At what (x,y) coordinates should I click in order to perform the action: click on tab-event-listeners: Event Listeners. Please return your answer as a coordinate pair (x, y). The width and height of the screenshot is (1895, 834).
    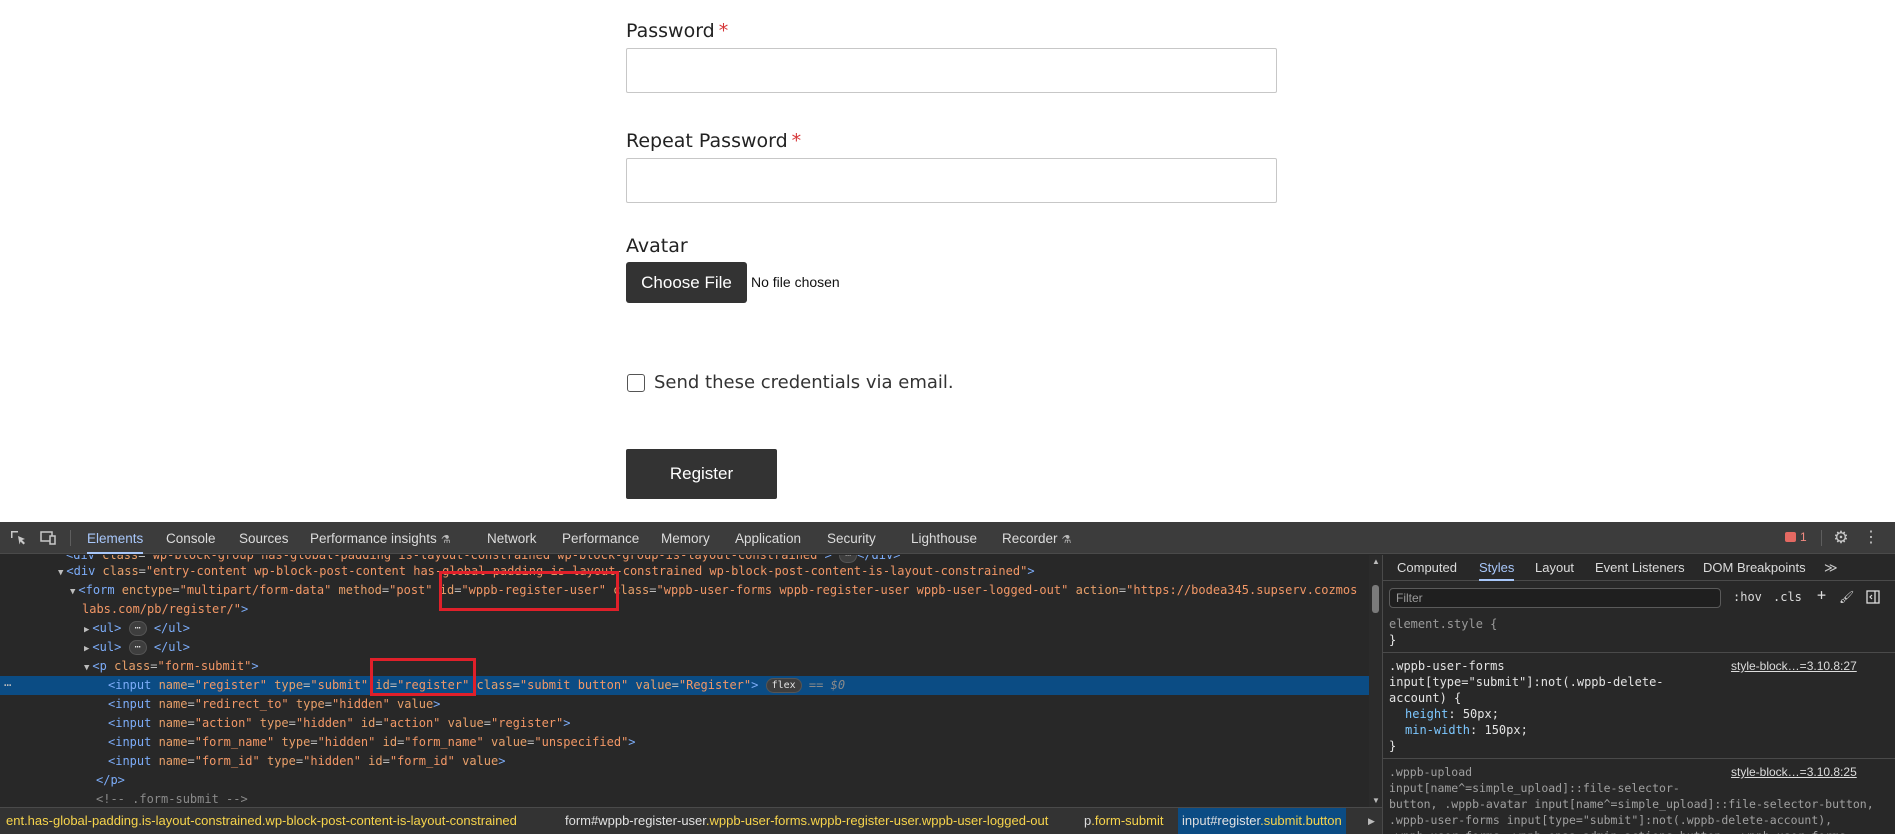
    Looking at the image, I should click on (1640, 568).